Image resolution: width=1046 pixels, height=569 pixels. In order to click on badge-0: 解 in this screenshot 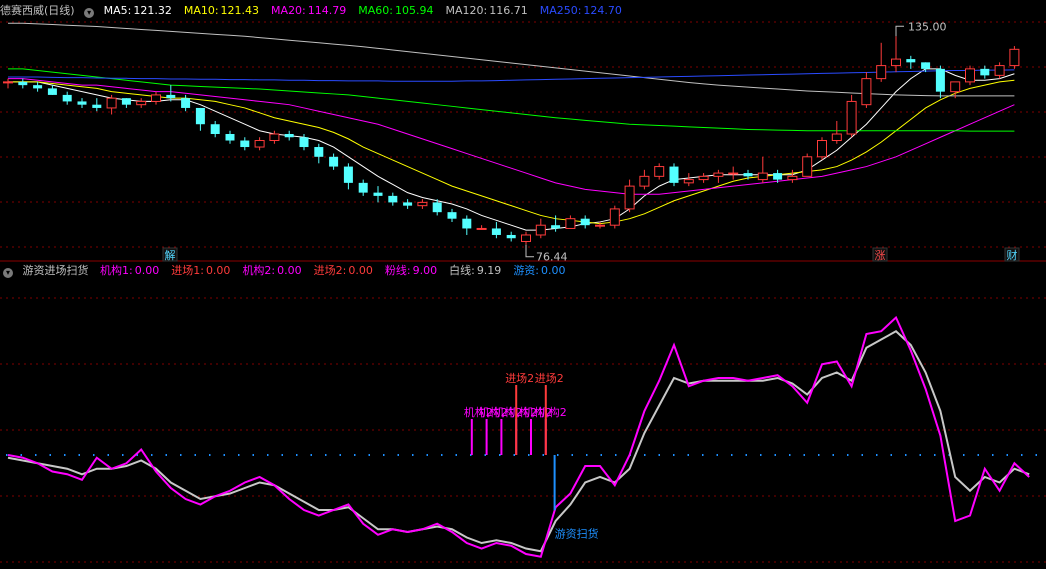, I will do `click(170, 255)`.